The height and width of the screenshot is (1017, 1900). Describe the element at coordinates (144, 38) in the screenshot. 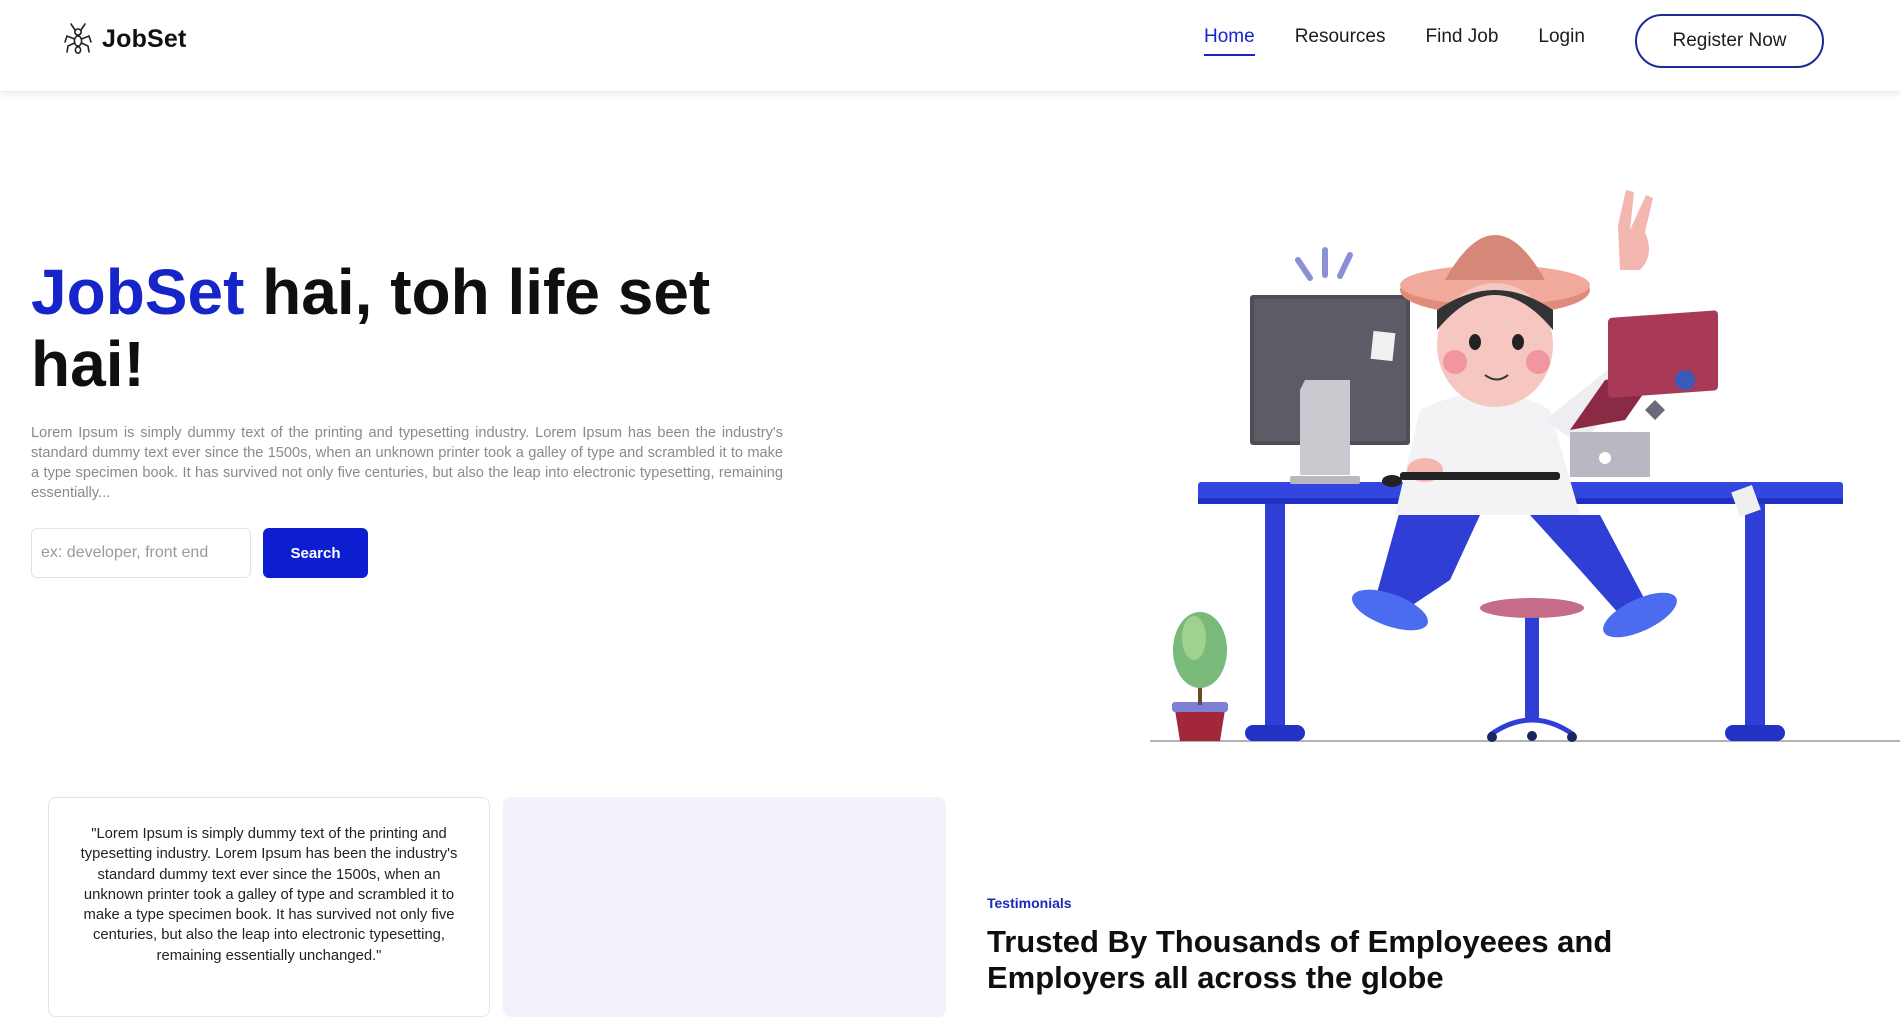

I see `brand-name: JobSet` at that location.